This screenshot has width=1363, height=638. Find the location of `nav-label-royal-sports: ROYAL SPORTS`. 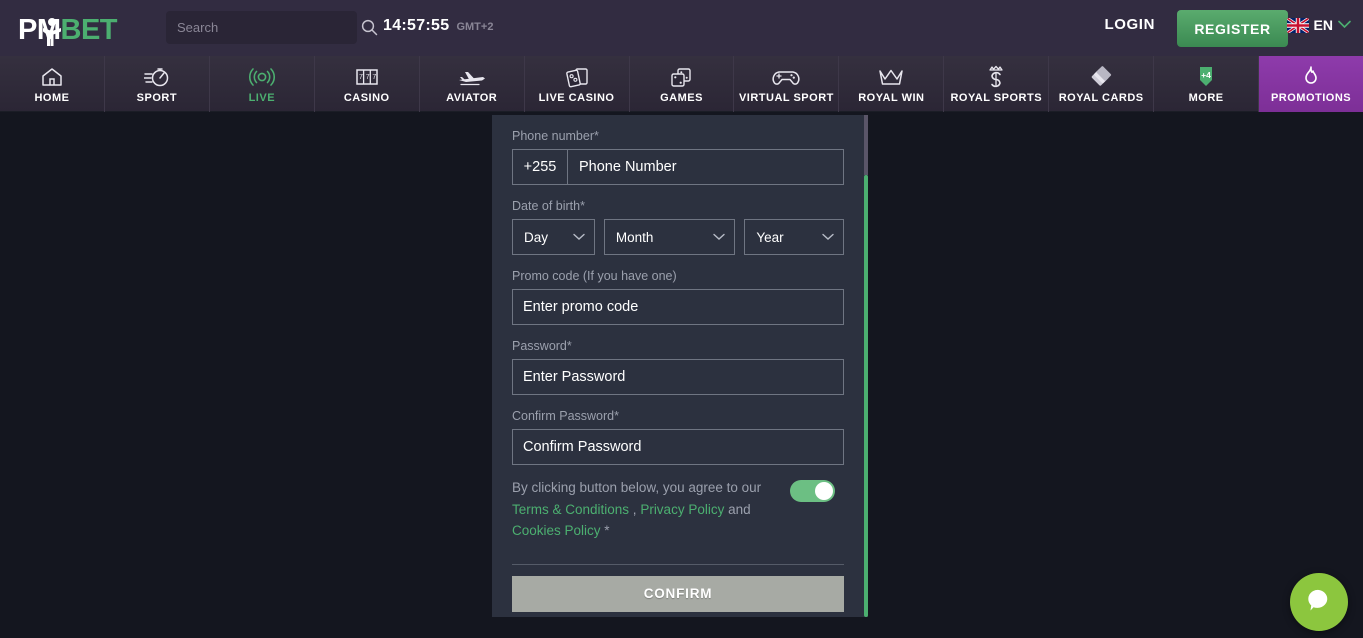

nav-label-royal-sports: ROYAL SPORTS is located at coordinates (996, 97).